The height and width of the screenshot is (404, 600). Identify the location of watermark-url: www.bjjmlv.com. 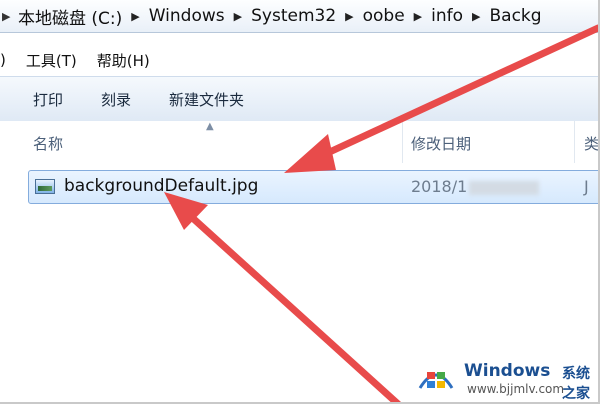
(516, 389).